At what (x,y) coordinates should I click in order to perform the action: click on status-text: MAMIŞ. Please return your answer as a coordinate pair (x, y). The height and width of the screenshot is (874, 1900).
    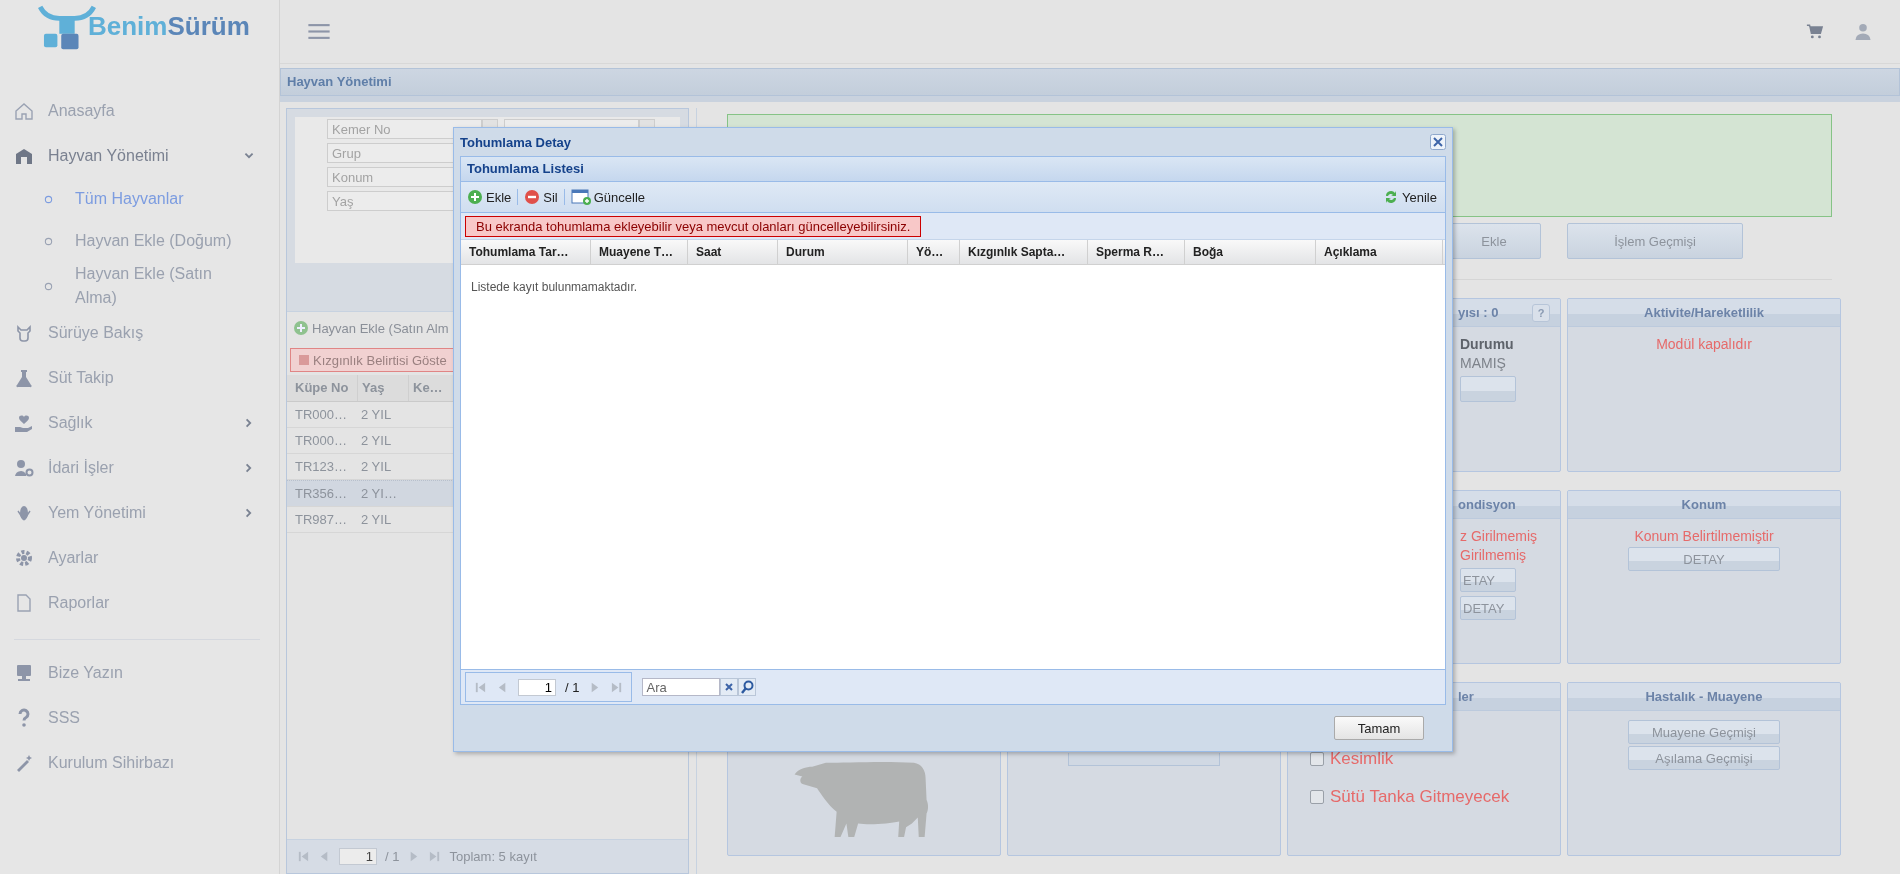
    Looking at the image, I should click on (1483, 363).